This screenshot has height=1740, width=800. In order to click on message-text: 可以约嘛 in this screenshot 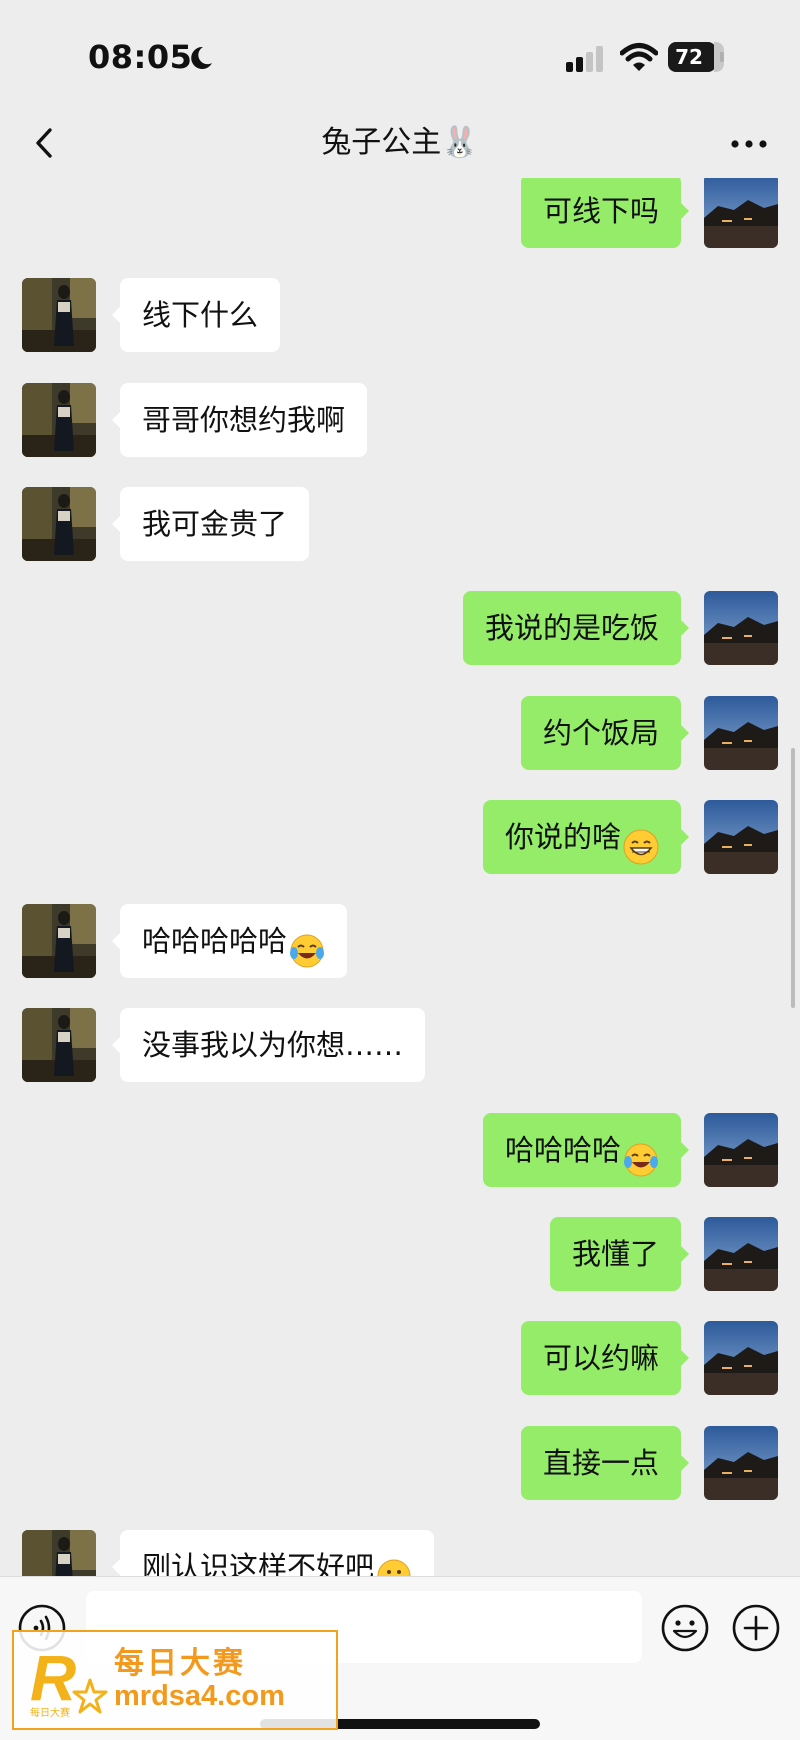, I will do `click(600, 1358)`.